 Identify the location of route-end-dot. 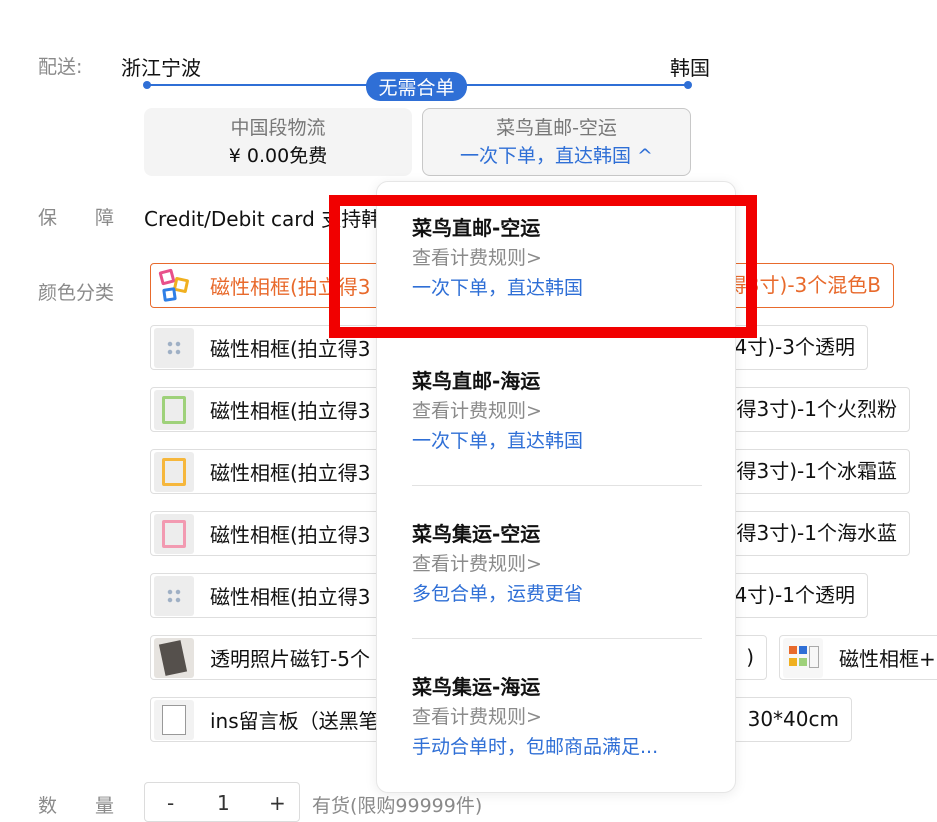
(688, 85).